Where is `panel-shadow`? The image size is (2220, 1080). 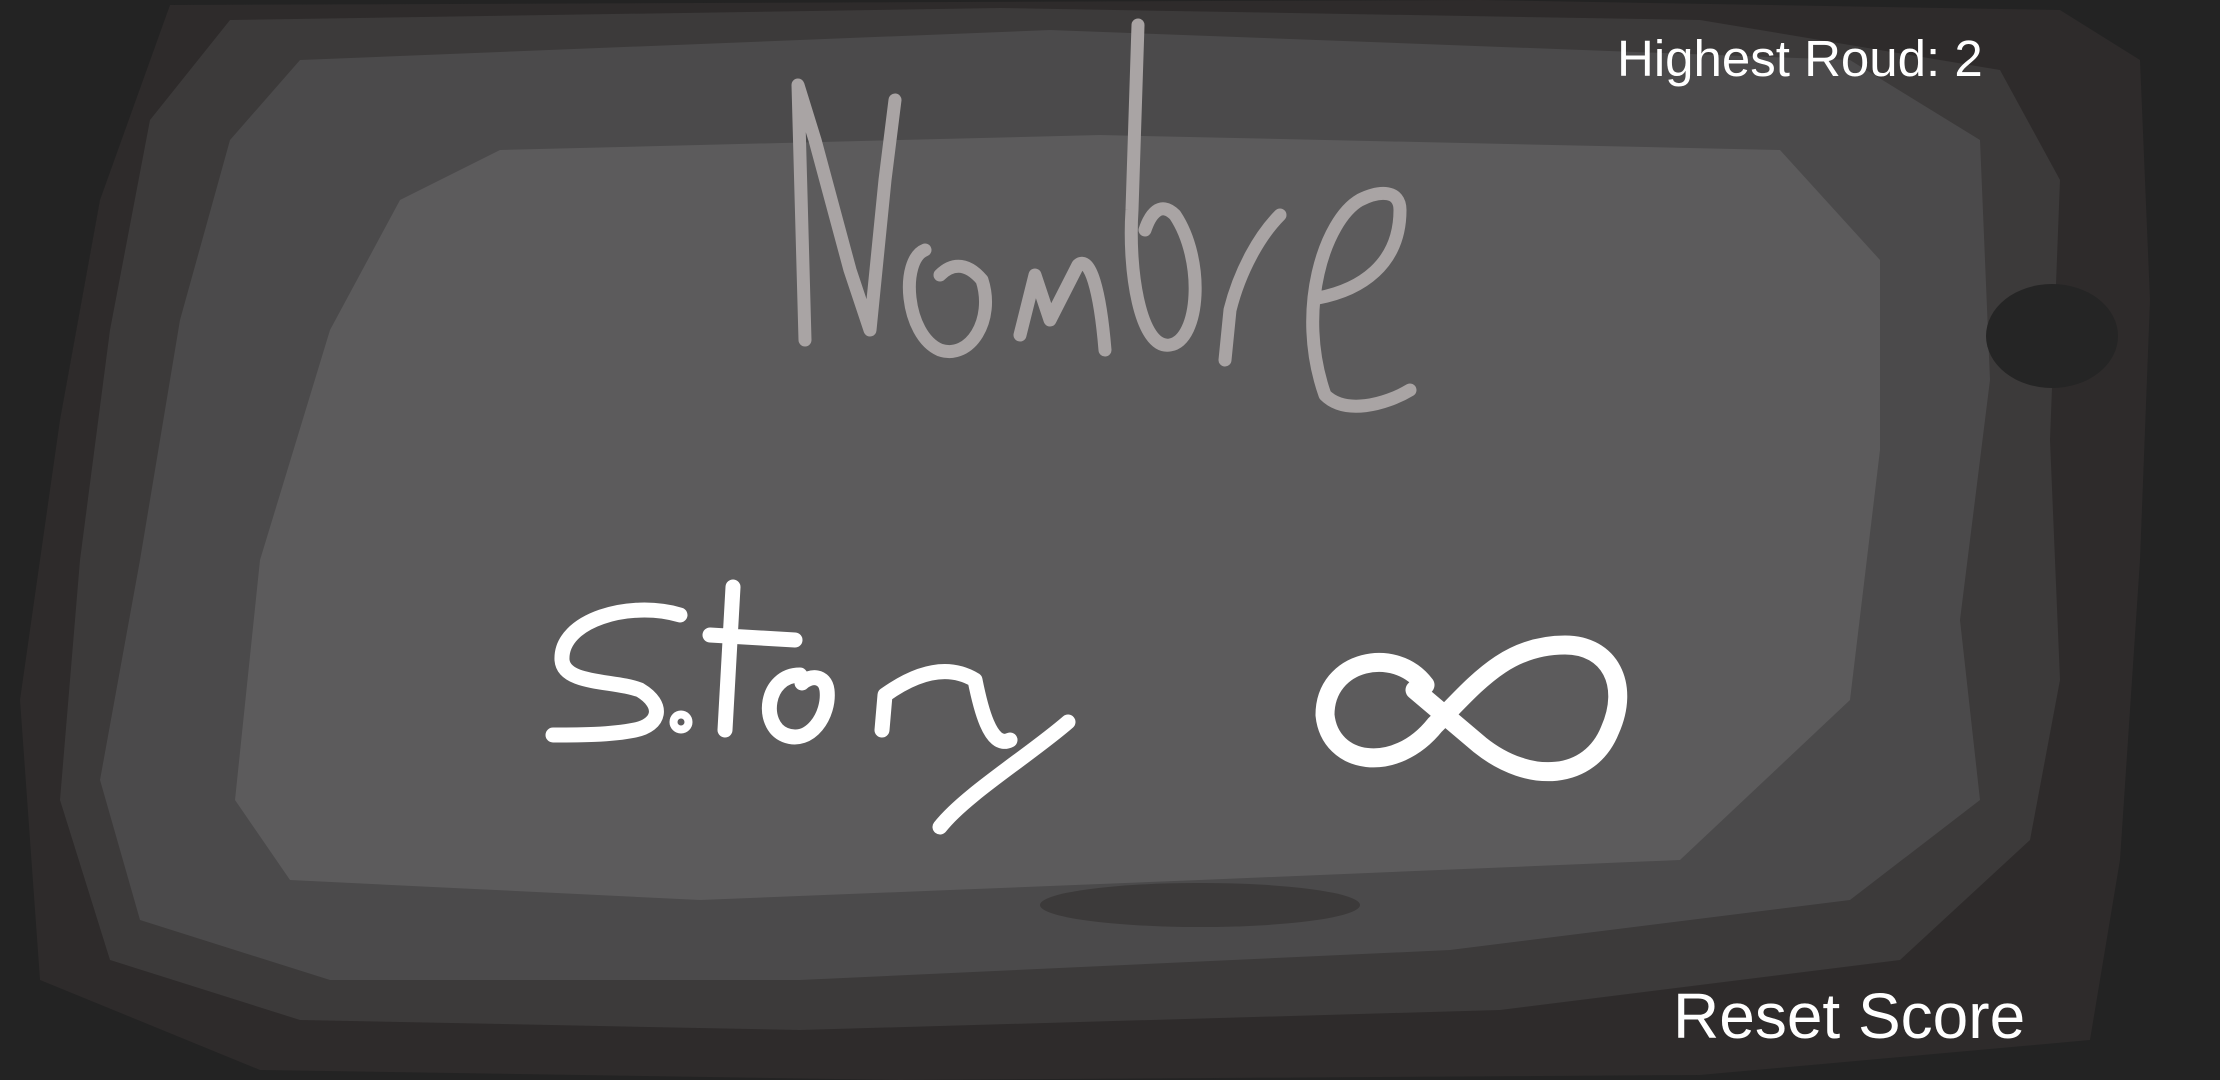
panel-shadow is located at coordinates (1200, 905).